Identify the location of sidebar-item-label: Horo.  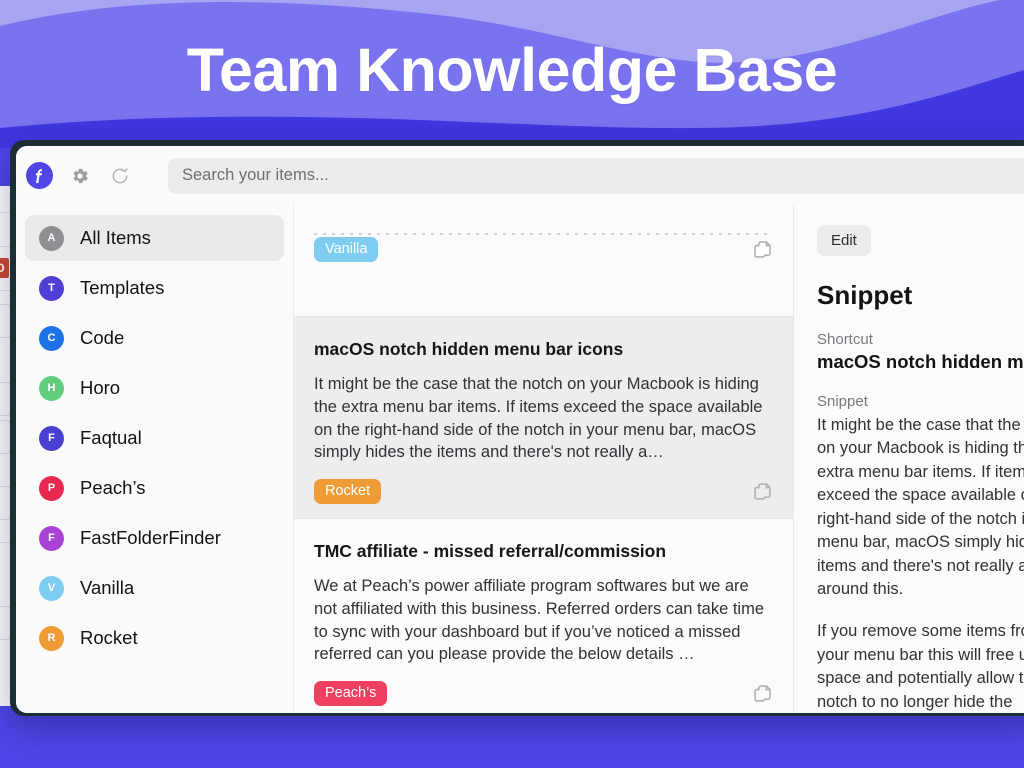
(100, 387).